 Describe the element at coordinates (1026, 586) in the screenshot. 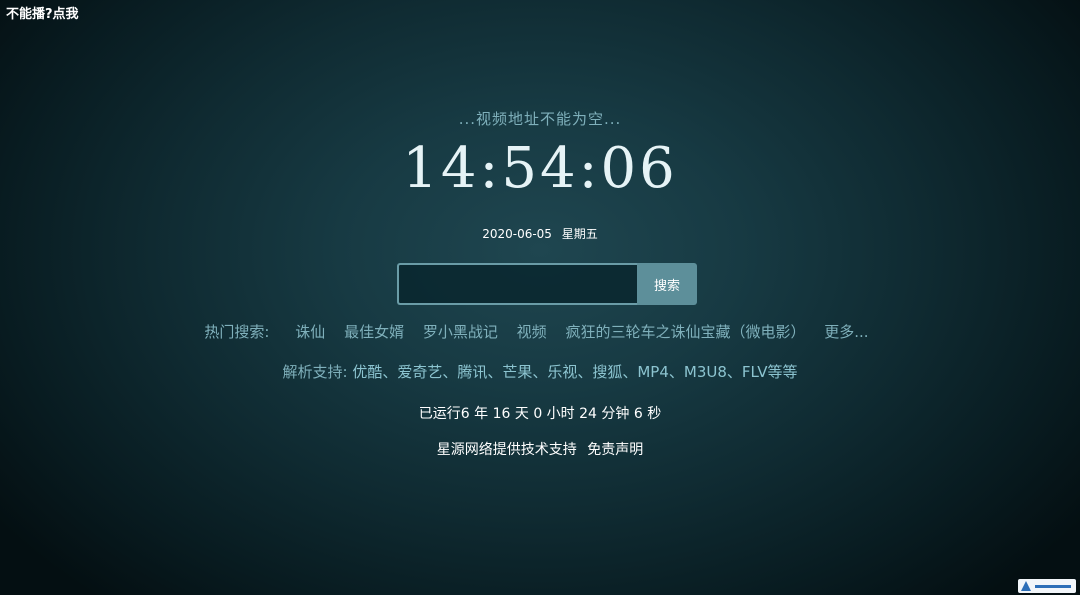

I see `watermark-icon` at that location.